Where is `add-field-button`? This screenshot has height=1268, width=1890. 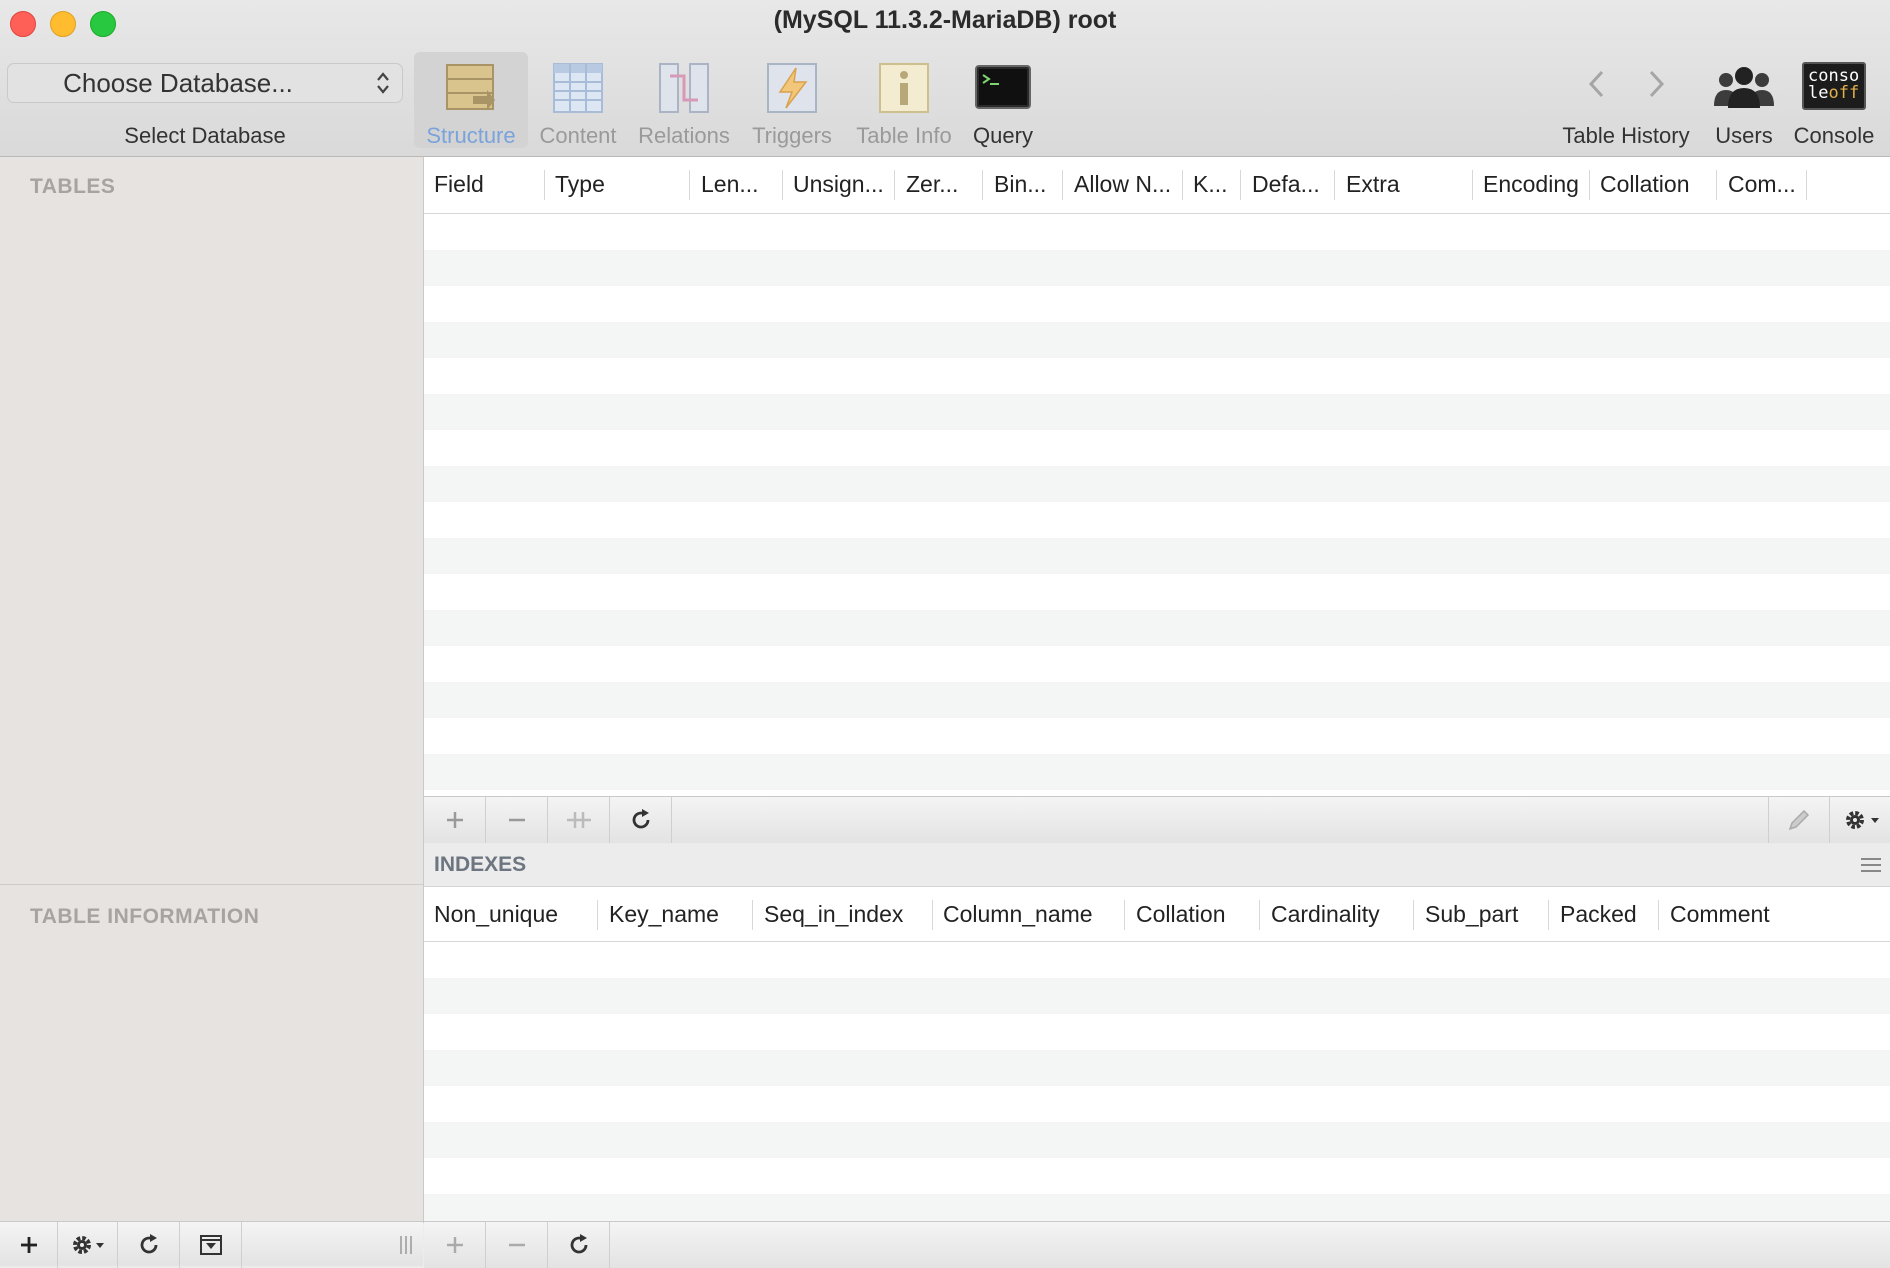
add-field-button is located at coordinates (455, 820).